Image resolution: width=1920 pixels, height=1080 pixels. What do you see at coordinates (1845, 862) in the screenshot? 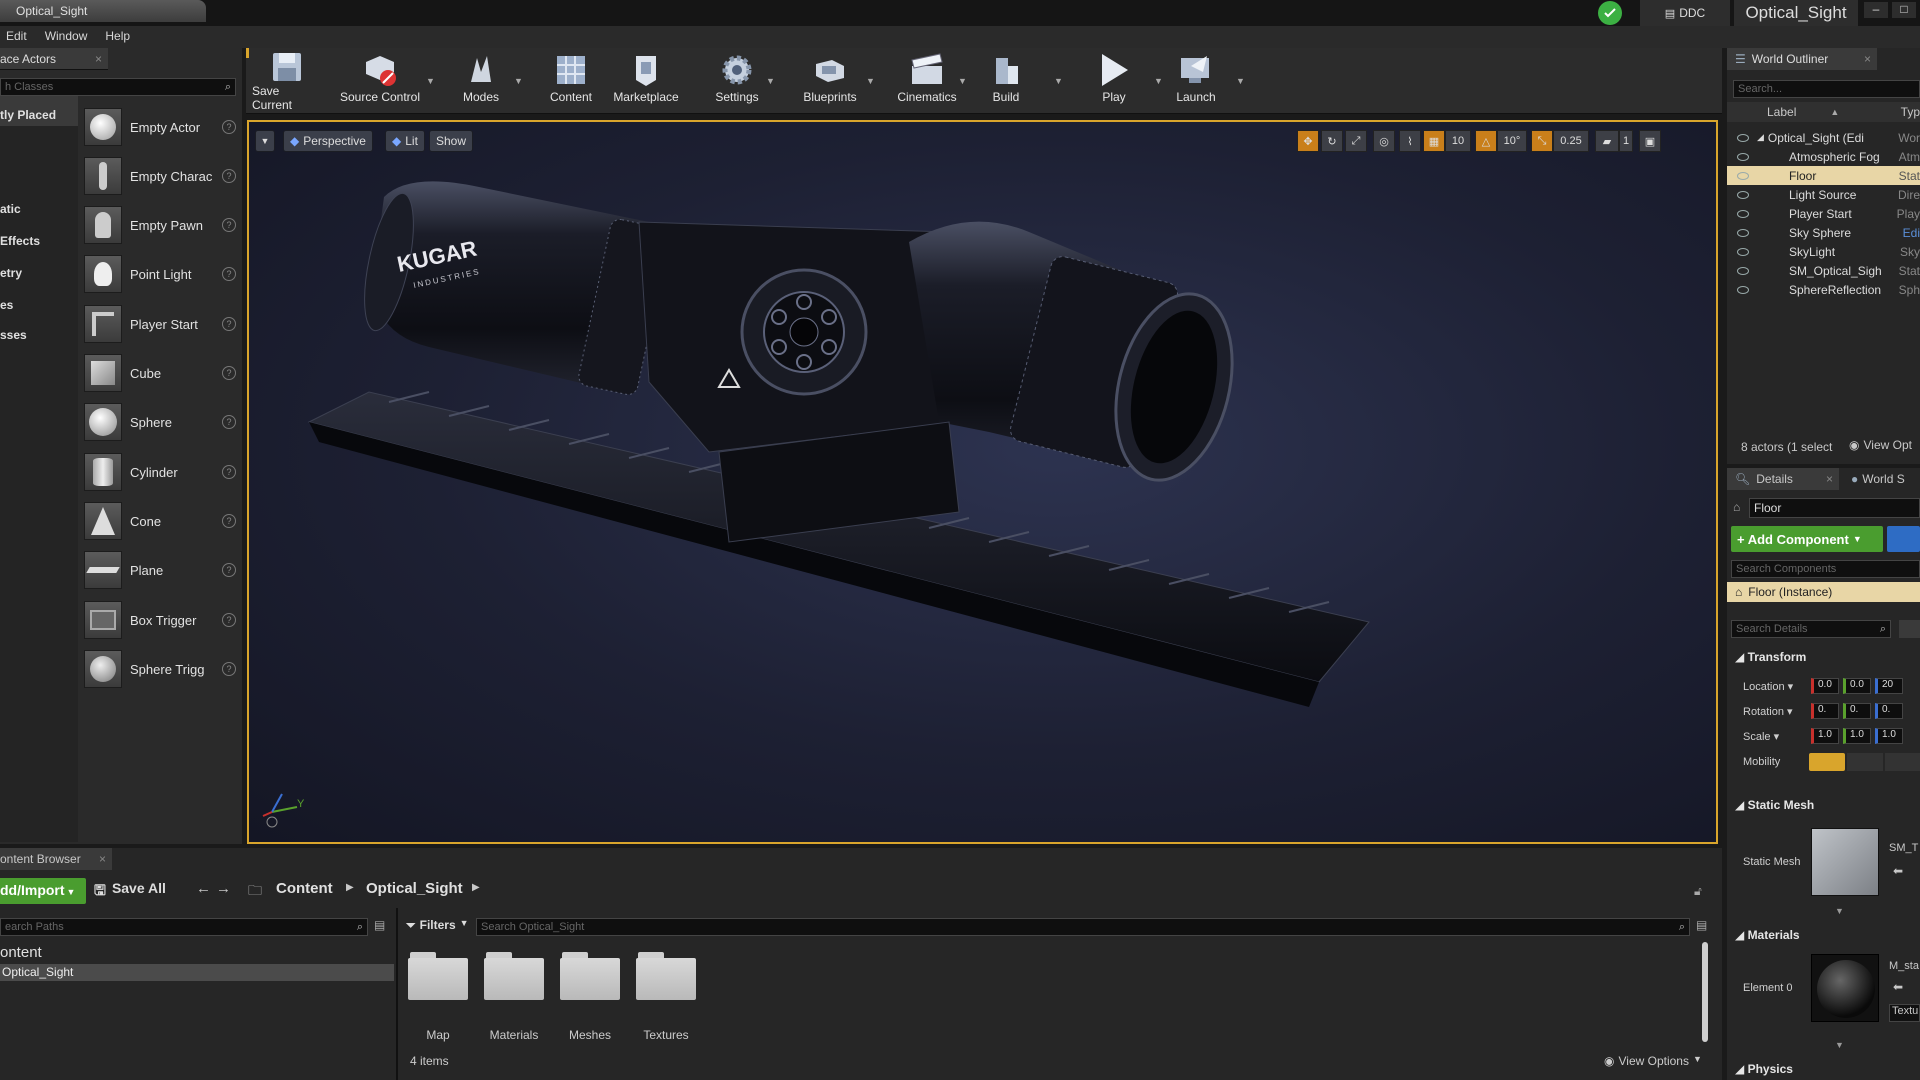
I see `mesh-thumbnail` at bounding box center [1845, 862].